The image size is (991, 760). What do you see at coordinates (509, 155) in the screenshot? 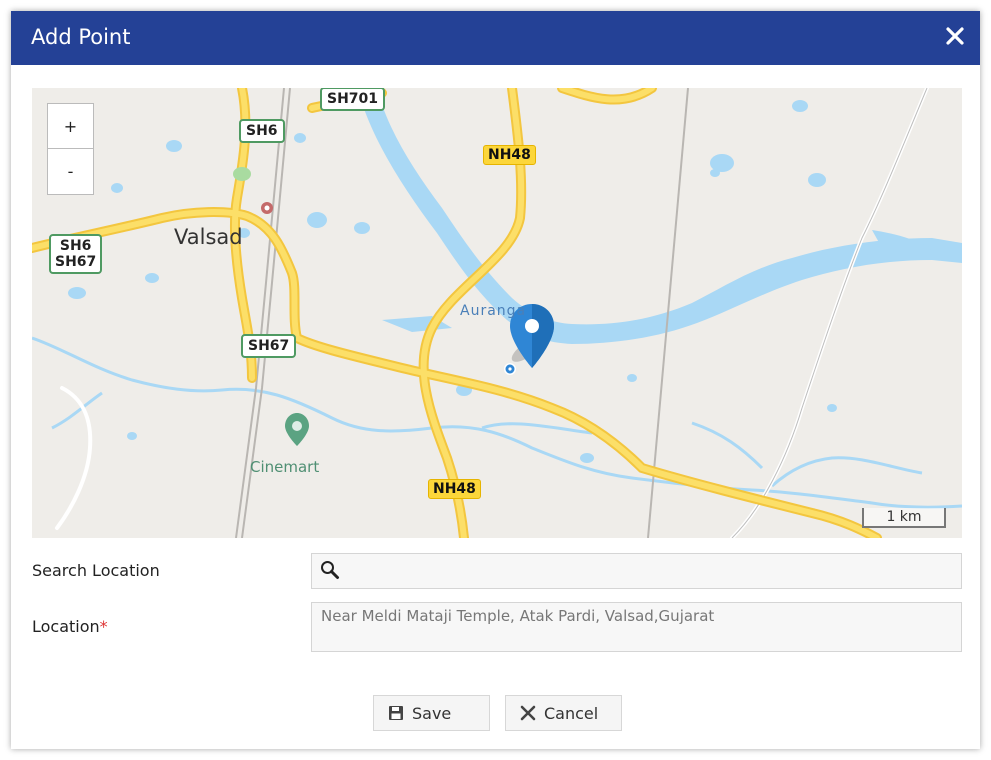
I see `road-shield-nh48-top: NH48` at bounding box center [509, 155].